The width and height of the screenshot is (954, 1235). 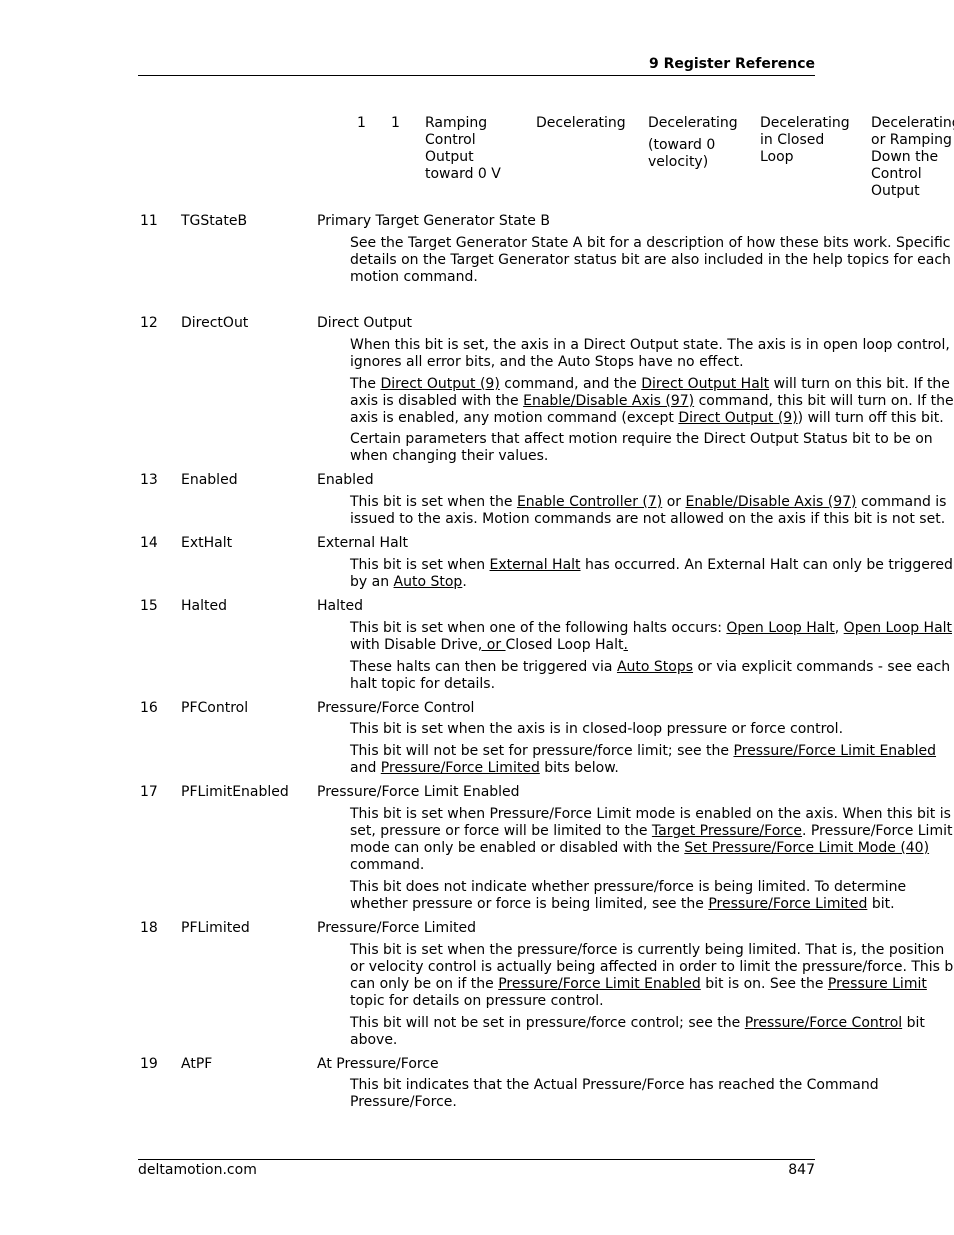 I want to click on topic-link: , or, so click(x=492, y=645).